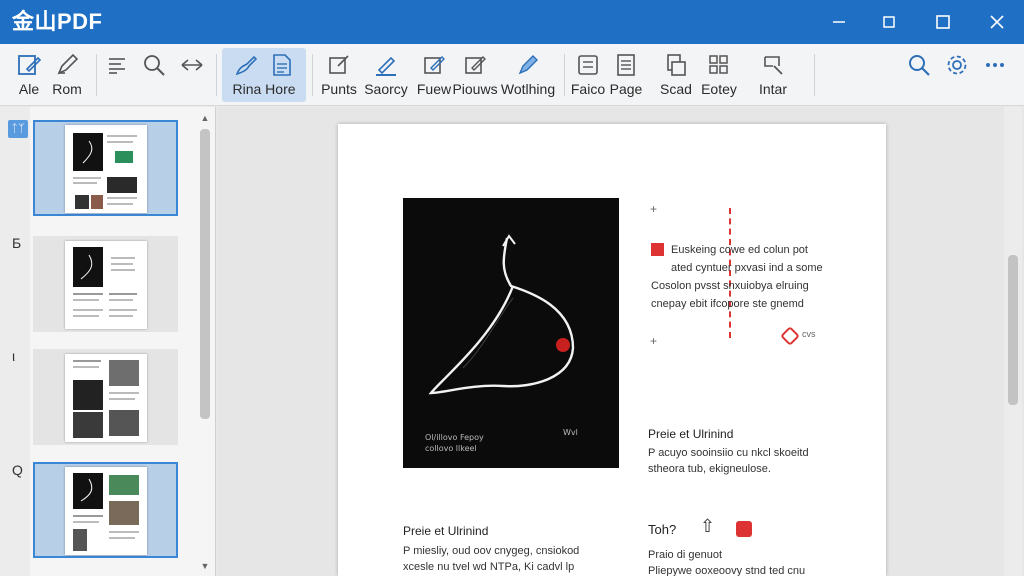  I want to click on restore-button, so click(889, 22).